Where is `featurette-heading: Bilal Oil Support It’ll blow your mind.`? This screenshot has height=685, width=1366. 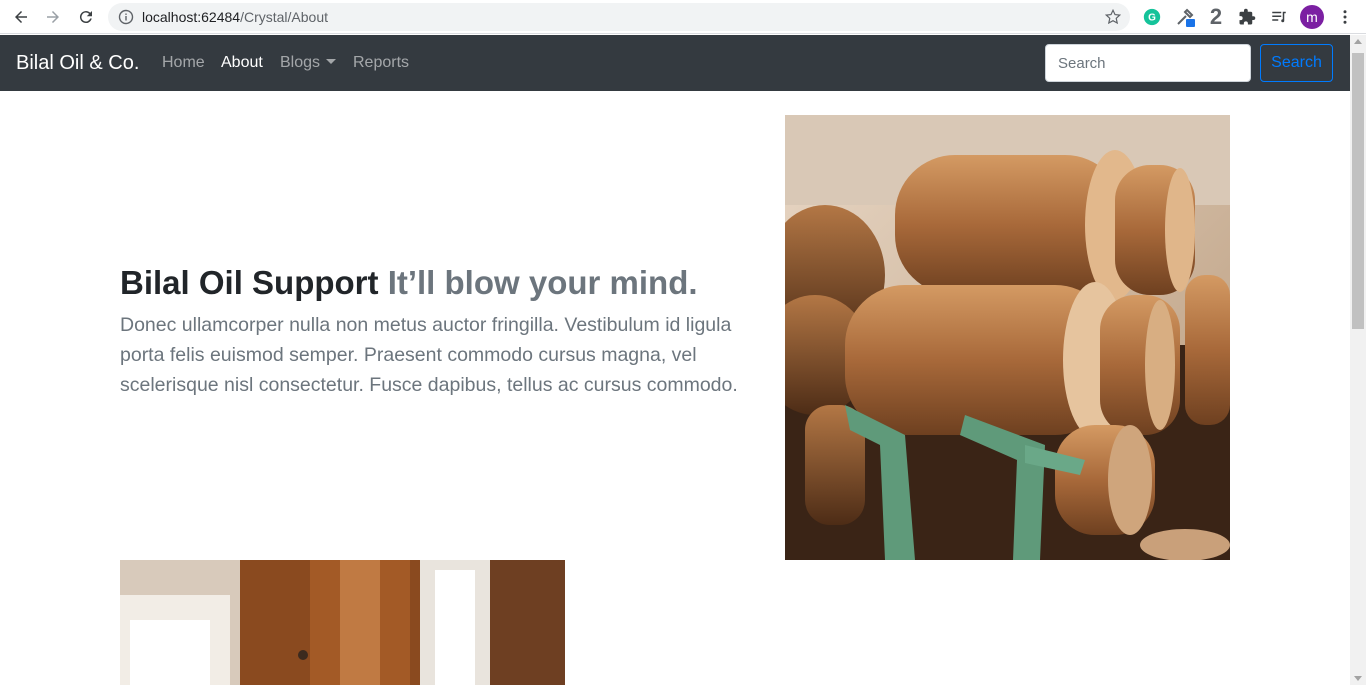 featurette-heading: Bilal Oil Support It’ll blow your mind. is located at coordinates (409, 283).